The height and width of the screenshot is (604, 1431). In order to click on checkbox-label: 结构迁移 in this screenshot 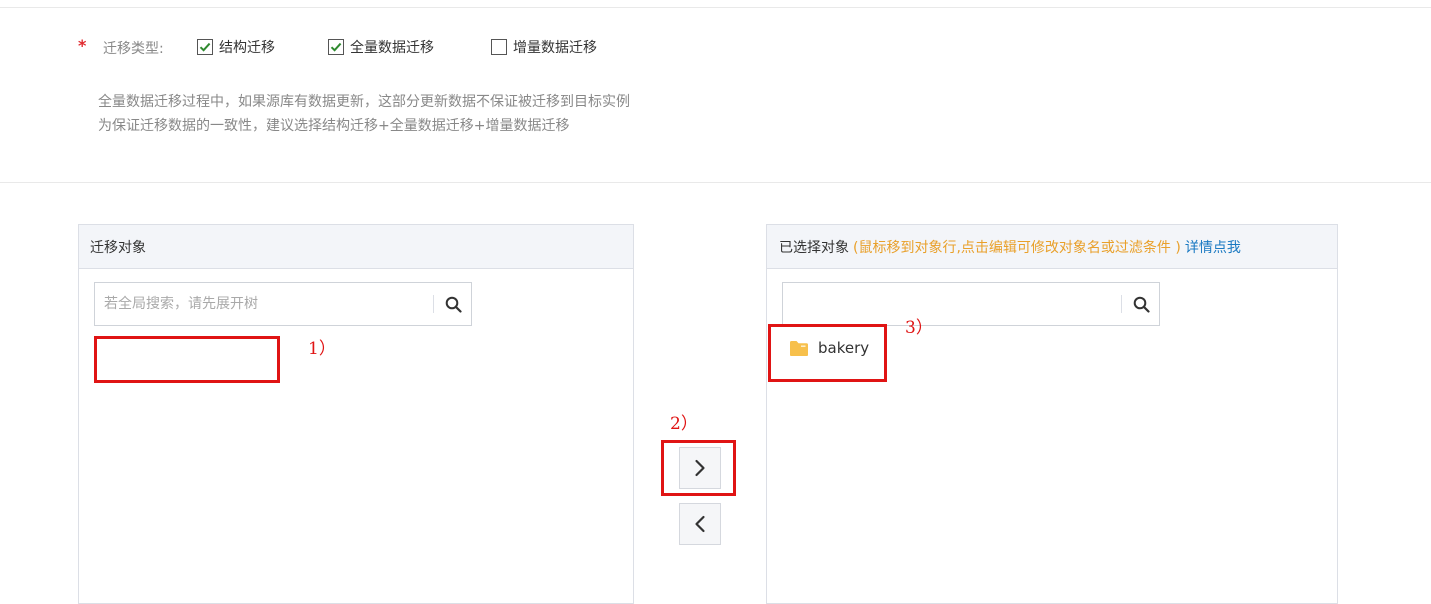, I will do `click(247, 48)`.